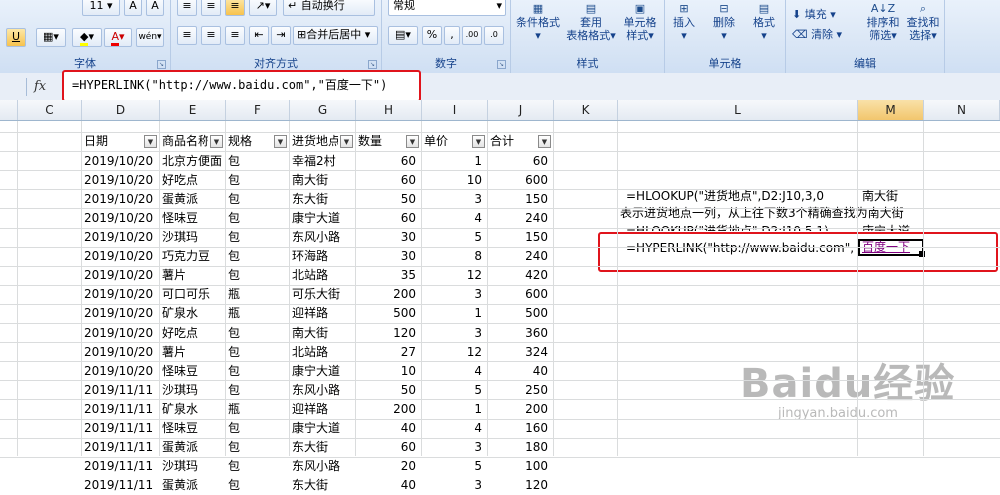 Image resolution: width=1000 pixels, height=495 pixels. What do you see at coordinates (387, 294) in the screenshot?
I see `table-cell: 200` at bounding box center [387, 294].